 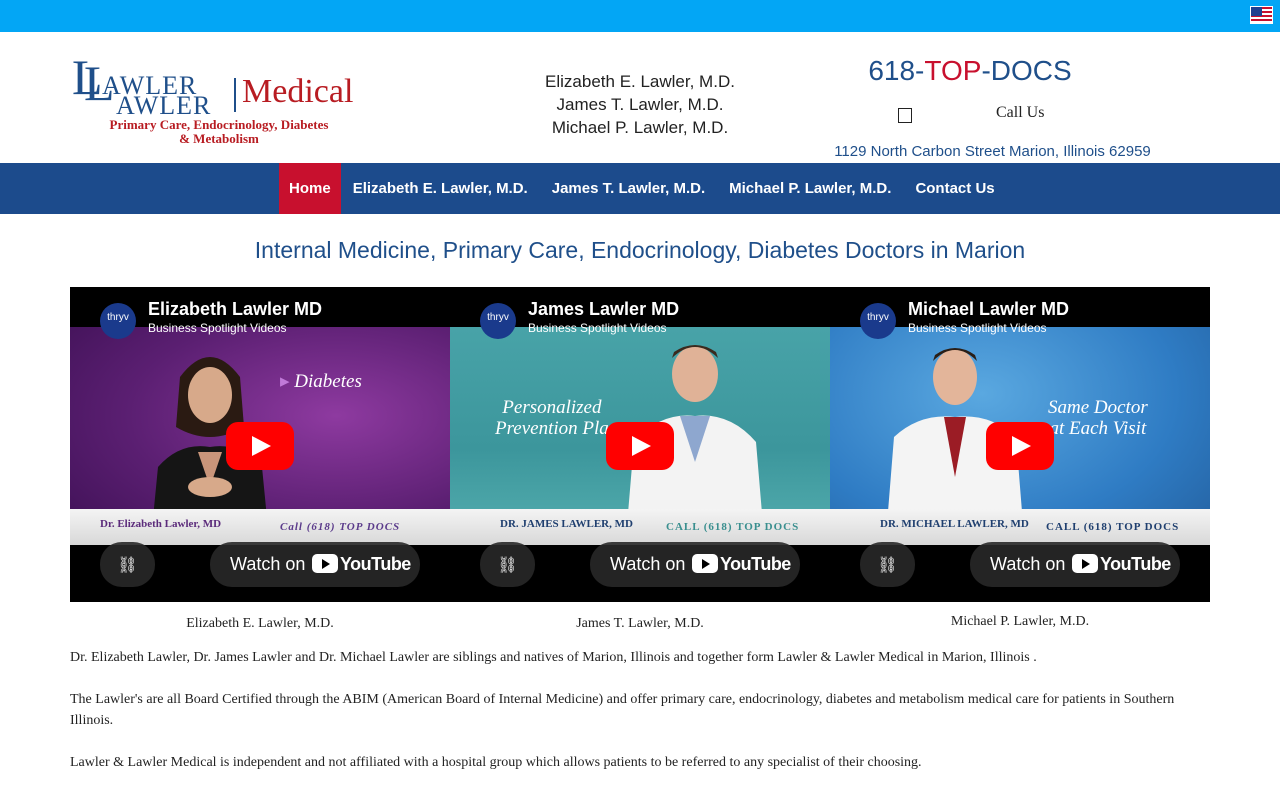 What do you see at coordinates (219, 124) in the screenshot?
I see `logo-tagline-1: Primary Care, Endocrinology, Diabetes` at bounding box center [219, 124].